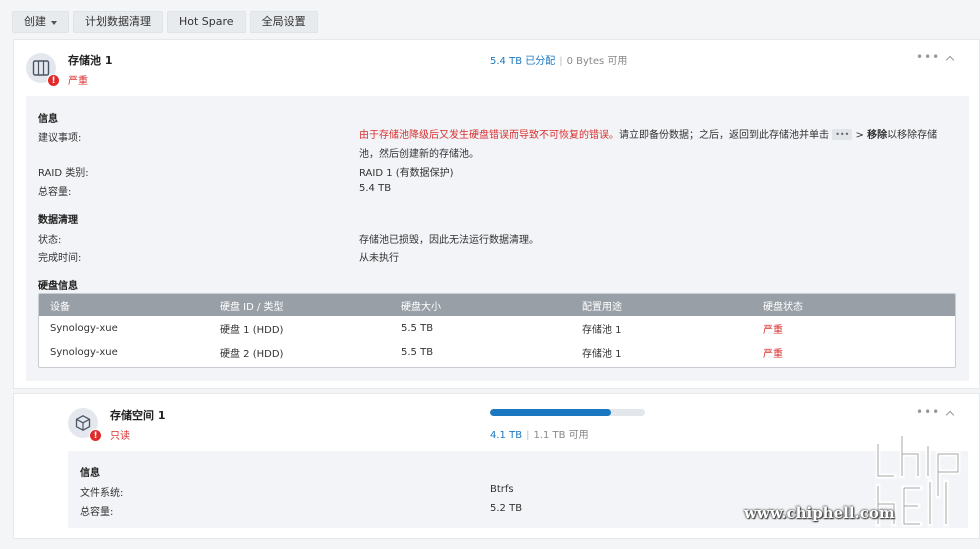 This screenshot has width=980, height=549. What do you see at coordinates (491, 305) in the screenshot?
I see `column-header: 硬盘大小` at bounding box center [491, 305].